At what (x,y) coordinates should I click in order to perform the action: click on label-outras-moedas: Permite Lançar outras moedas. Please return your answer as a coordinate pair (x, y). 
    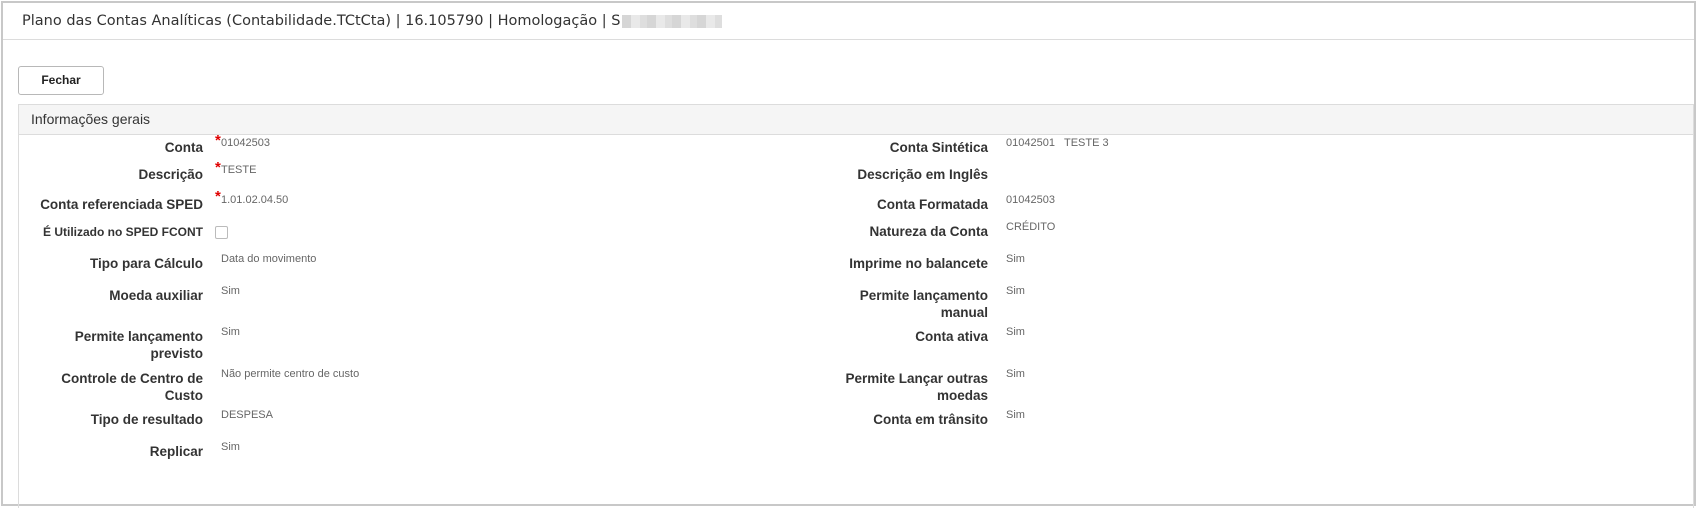
    Looking at the image, I should click on (916, 387).